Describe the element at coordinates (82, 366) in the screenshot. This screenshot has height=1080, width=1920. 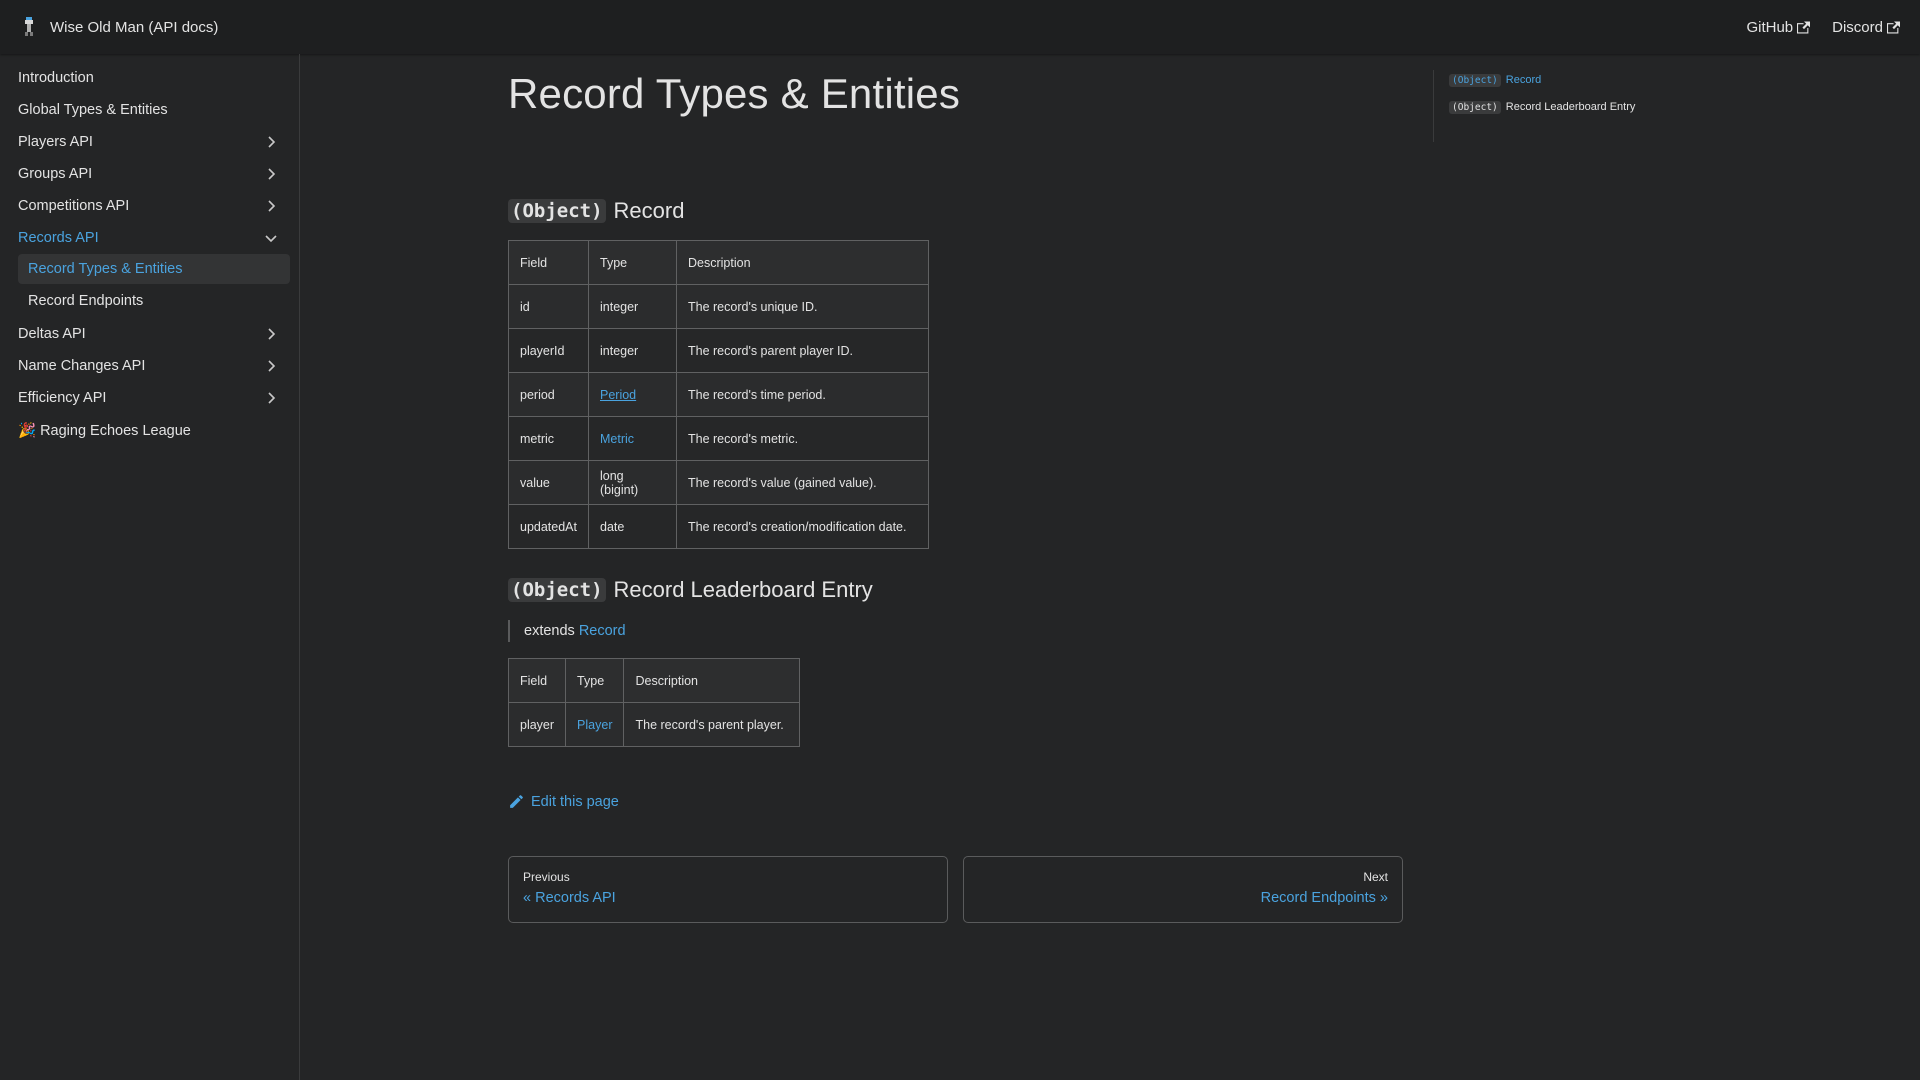
I see `sidebar-item-label: Name Changes API` at that location.